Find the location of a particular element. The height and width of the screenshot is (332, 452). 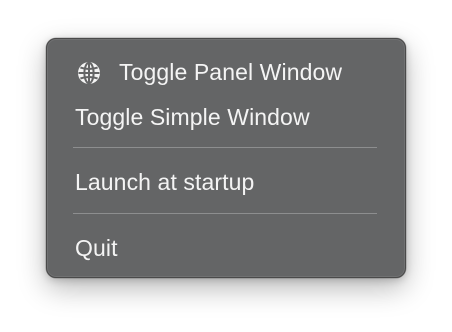

menu-item-label: Toggle Panel Window is located at coordinates (231, 71).